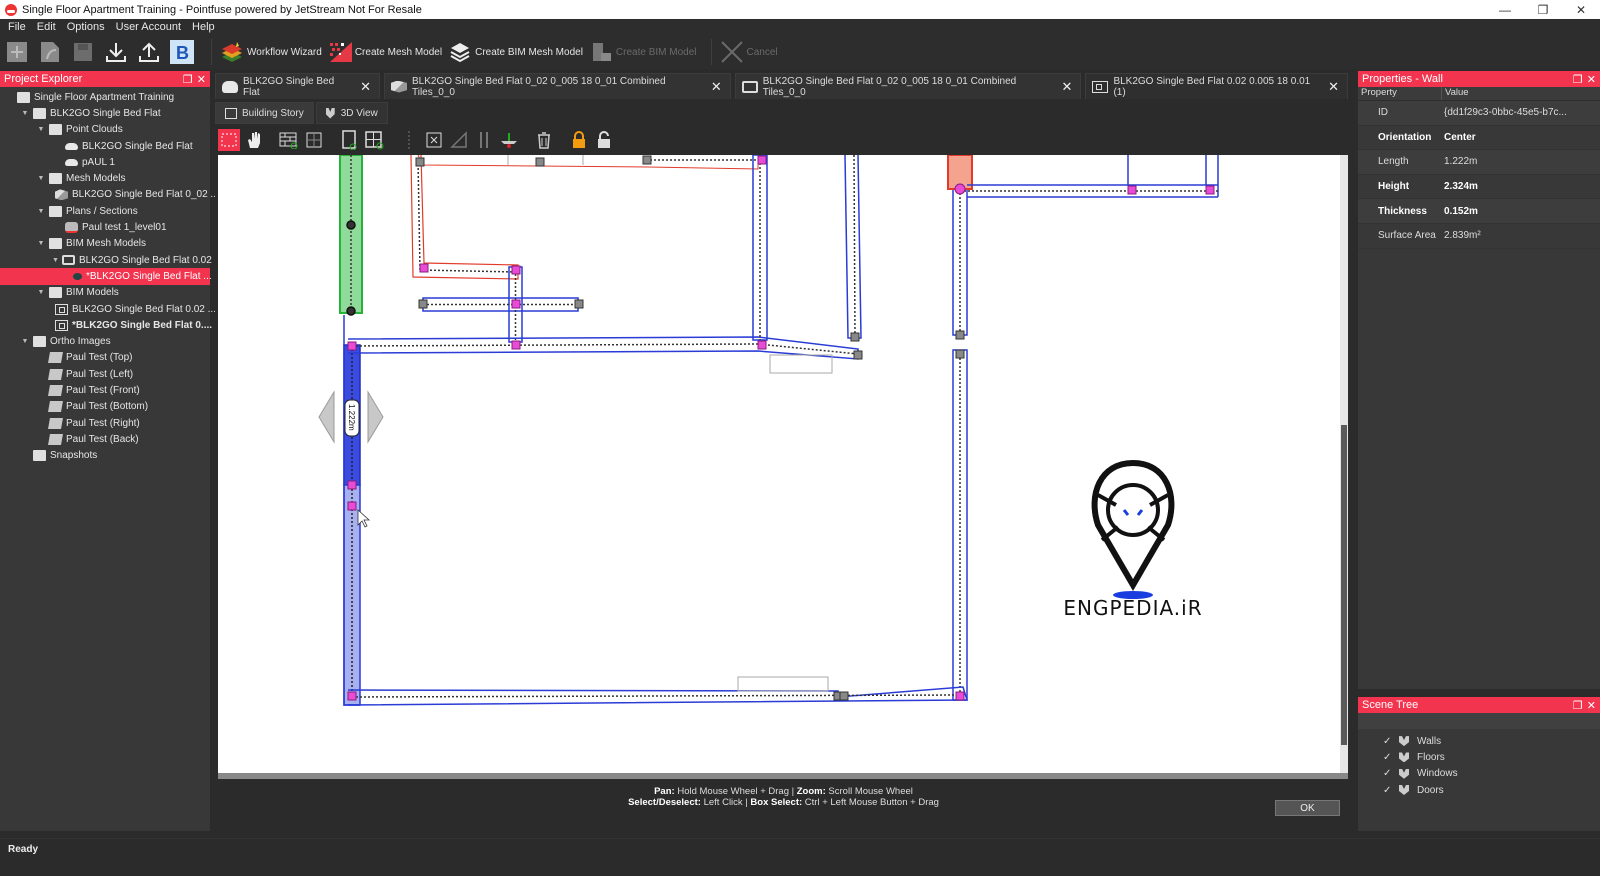  Describe the element at coordinates (484, 140) in the screenshot. I see `parallel-tool` at that location.